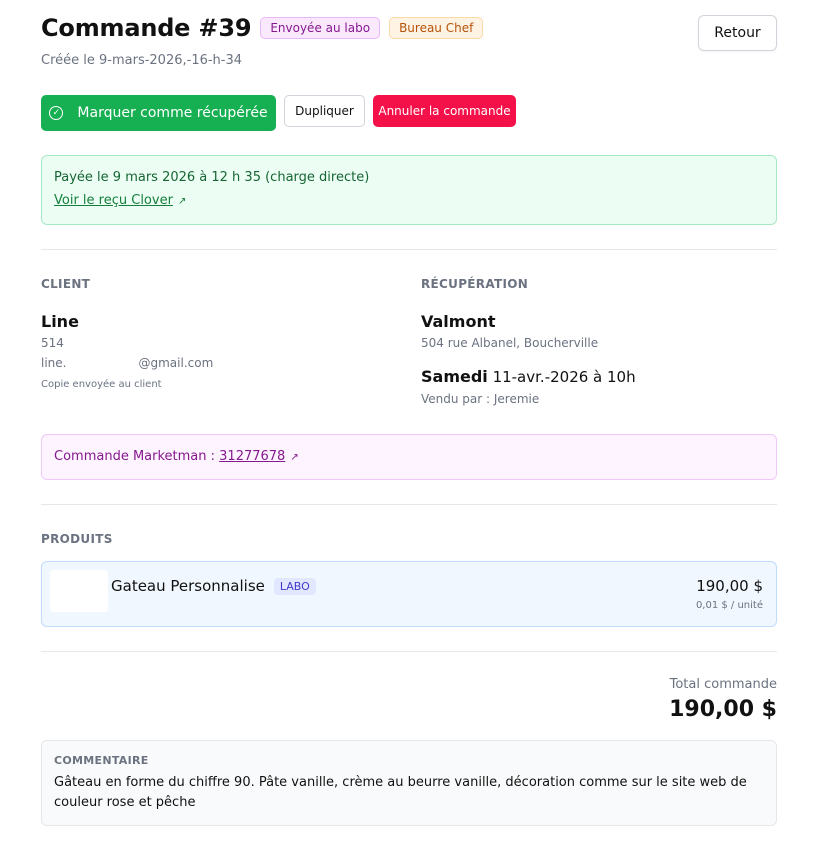  What do you see at coordinates (77, 539) in the screenshot?
I see `products-section-label: PRODUITS` at bounding box center [77, 539].